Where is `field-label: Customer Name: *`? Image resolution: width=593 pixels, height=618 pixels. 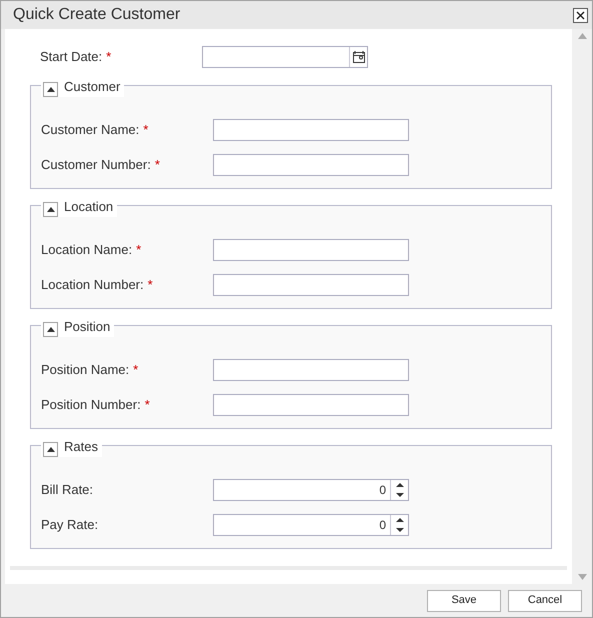
field-label: Customer Name: * is located at coordinates (95, 130).